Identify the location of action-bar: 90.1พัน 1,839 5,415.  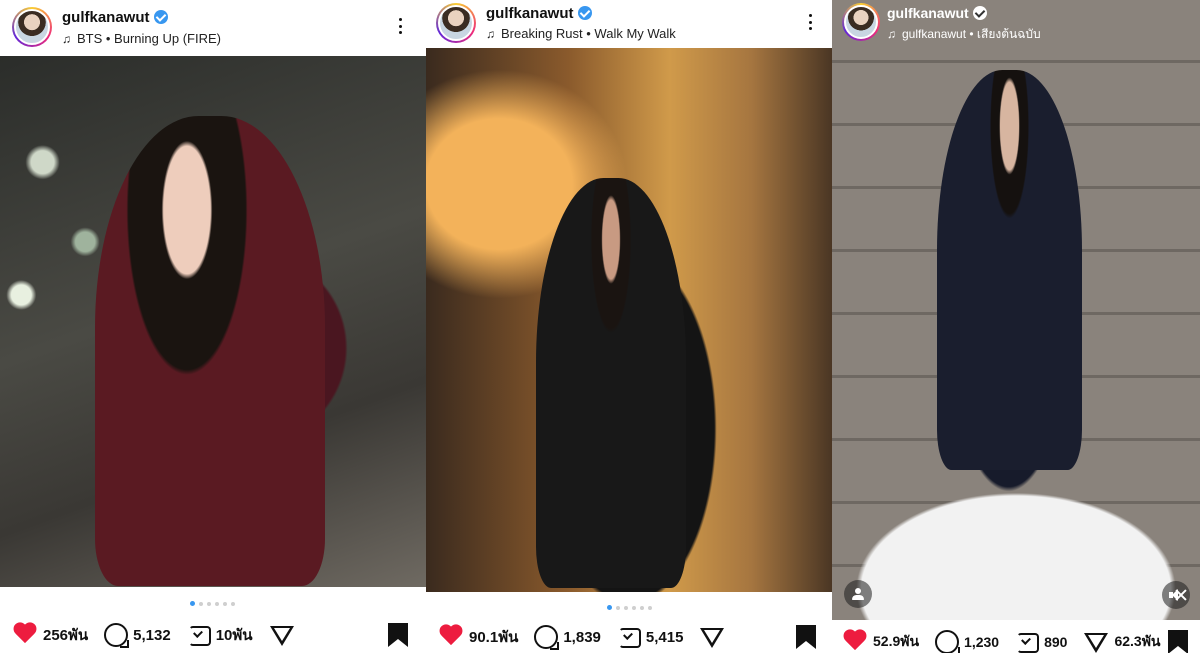
(629, 636).